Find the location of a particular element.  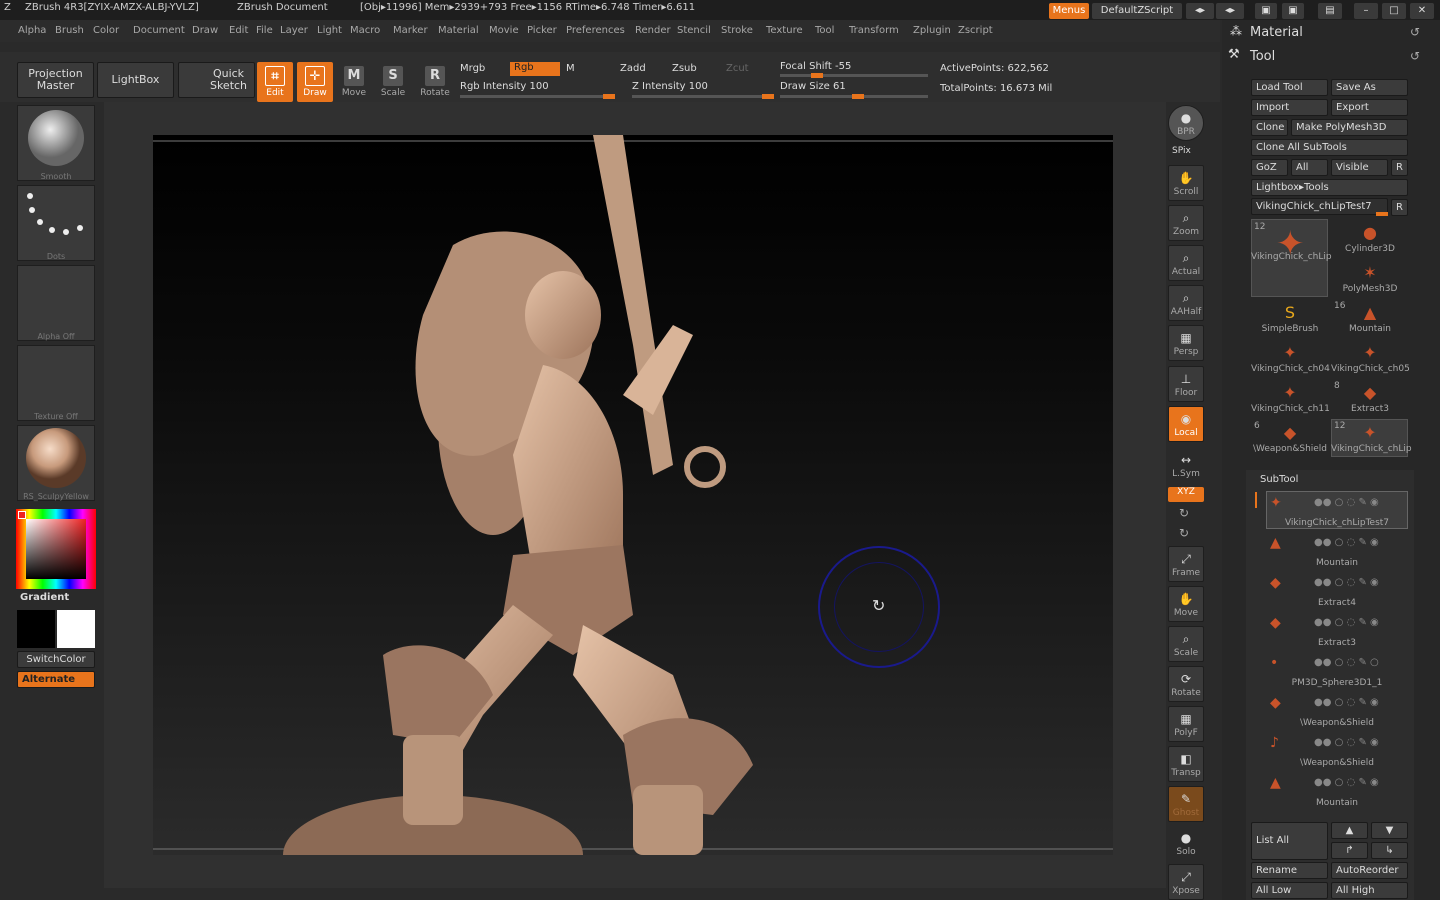

brush-selector: Smooth is located at coordinates (56, 143).